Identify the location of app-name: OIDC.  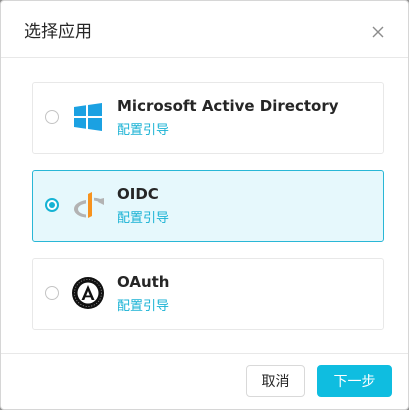
(138, 194).